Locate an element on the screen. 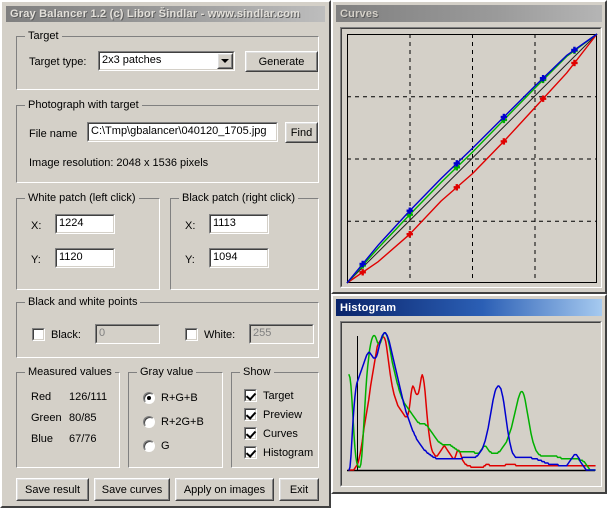 This screenshot has width=607, height=508. measured-red-value: 126/111 is located at coordinates (88, 397).